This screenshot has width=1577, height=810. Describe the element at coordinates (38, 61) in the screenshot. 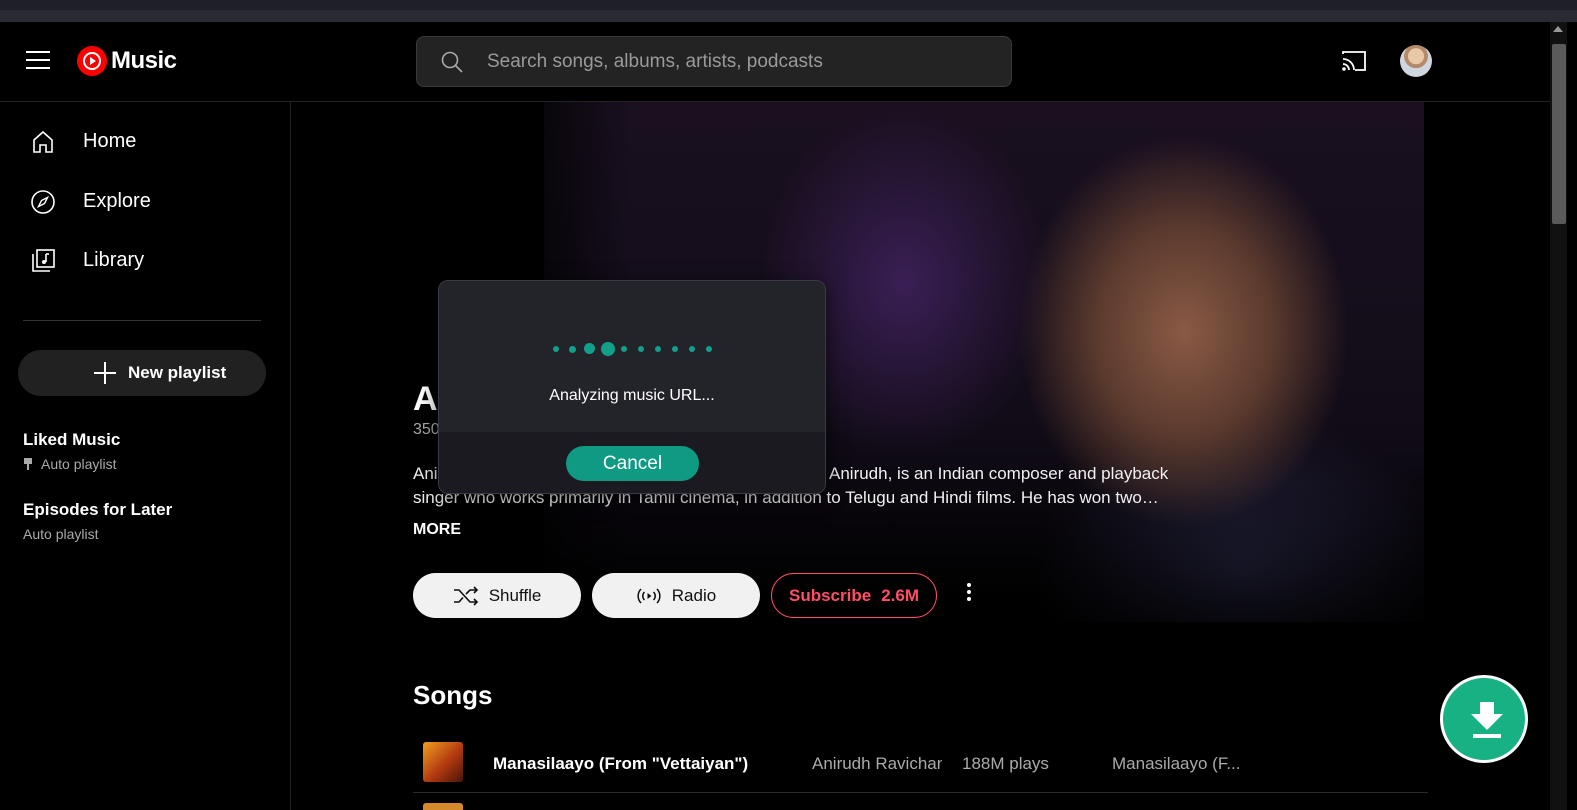

I see `hamburger-menu-icon` at that location.